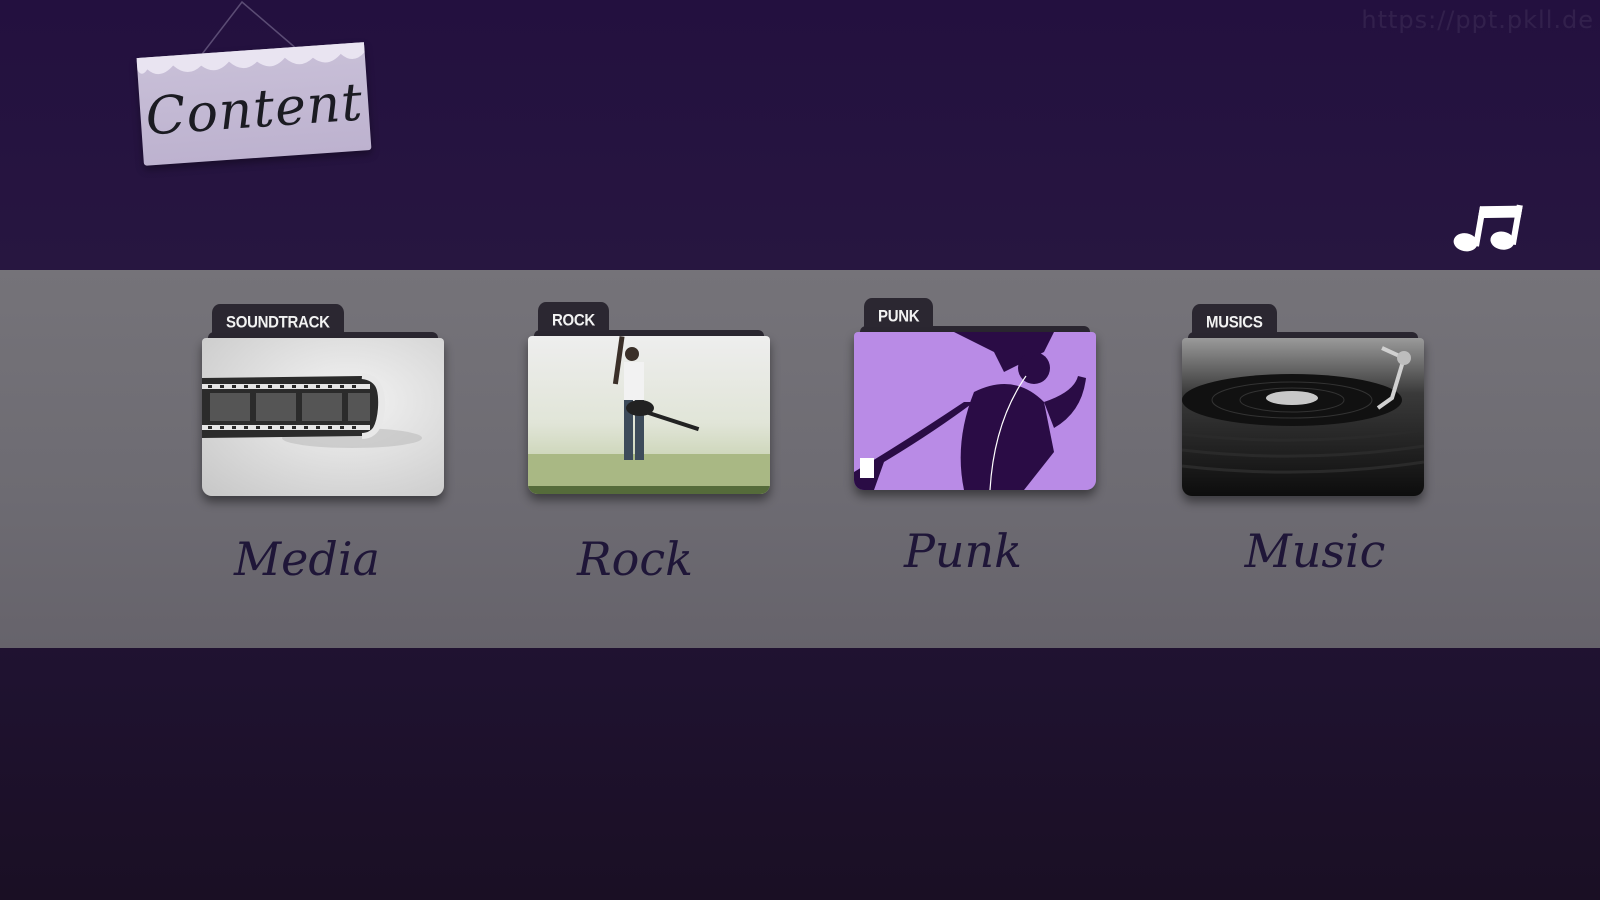  Describe the element at coordinates (649, 415) in the screenshot. I see `guitarist-image` at that location.